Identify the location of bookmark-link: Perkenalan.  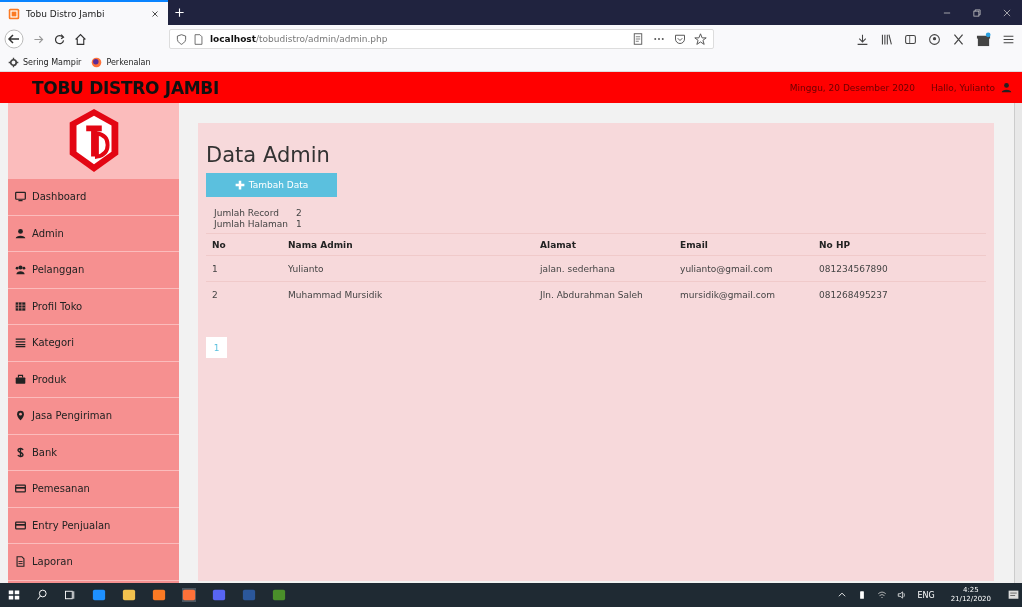
(121, 62).